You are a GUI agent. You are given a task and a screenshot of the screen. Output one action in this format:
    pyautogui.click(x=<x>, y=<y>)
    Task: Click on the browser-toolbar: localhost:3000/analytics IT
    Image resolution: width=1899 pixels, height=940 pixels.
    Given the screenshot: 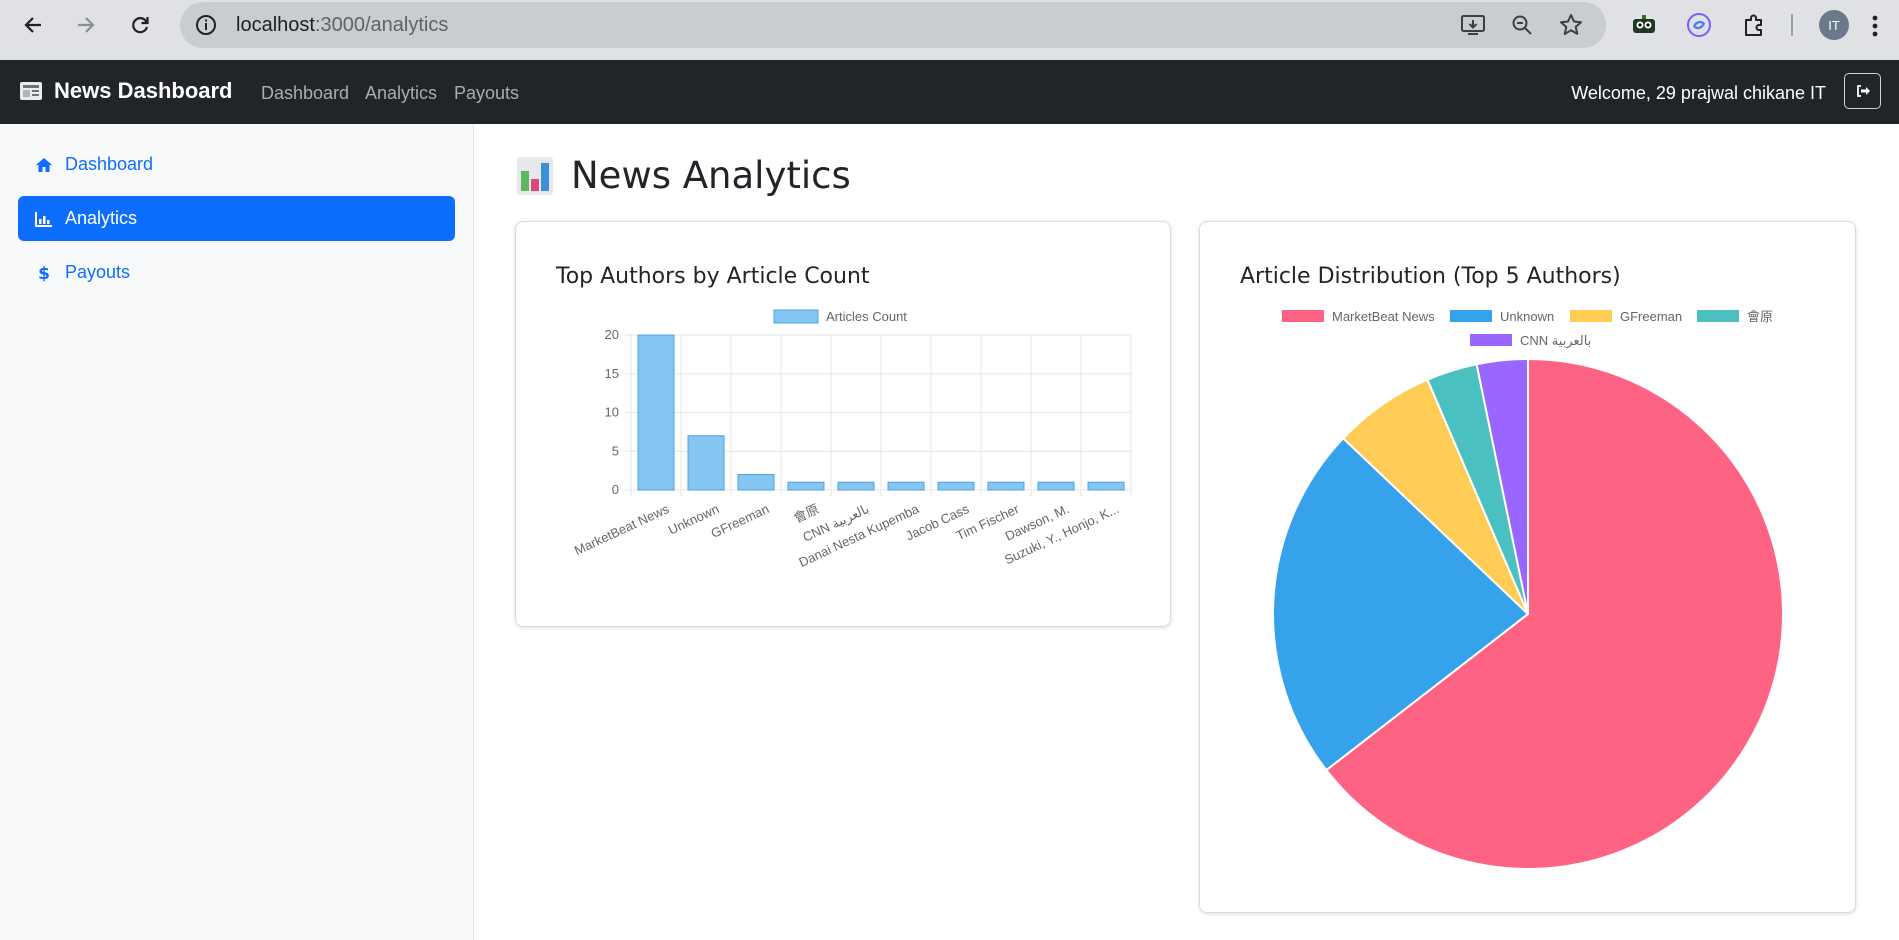 What is the action you would take?
    pyautogui.click(x=949, y=30)
    